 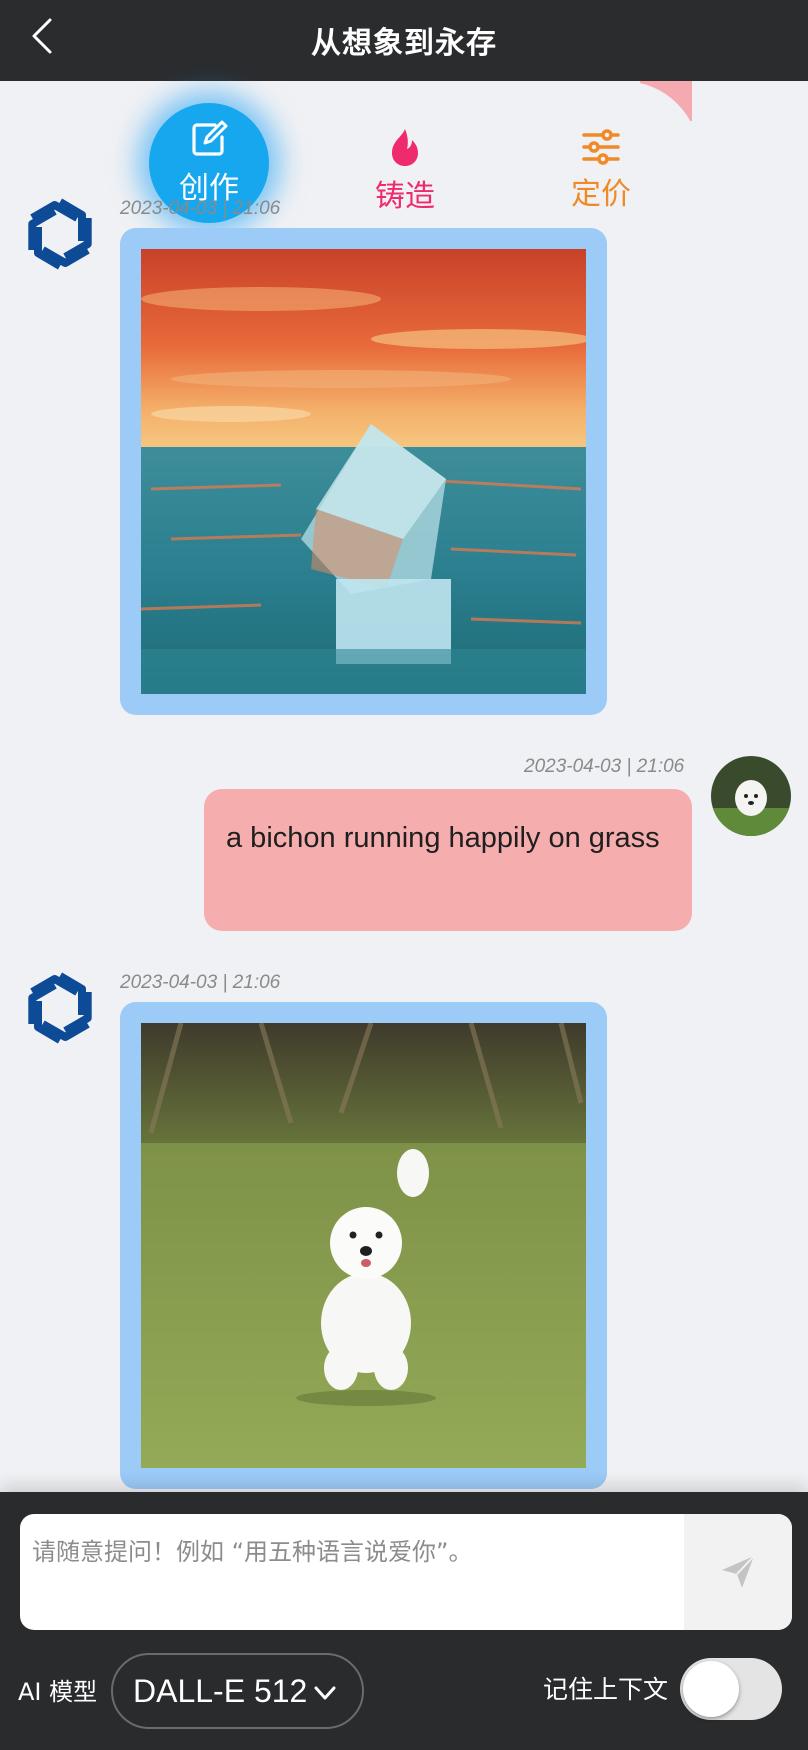 I want to click on user-avatar, so click(x=751, y=796).